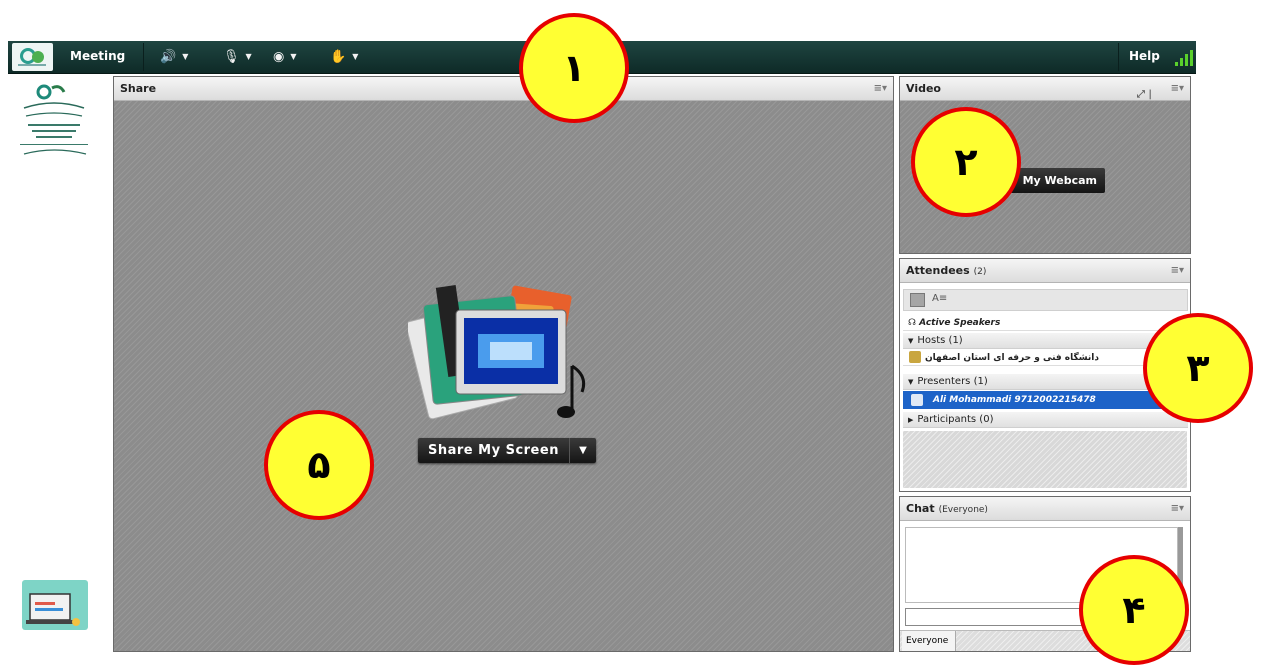 The height and width of the screenshot is (665, 1265). I want to click on presenter-name: Ali Mohammadi 9712002215478, so click(1014, 400).